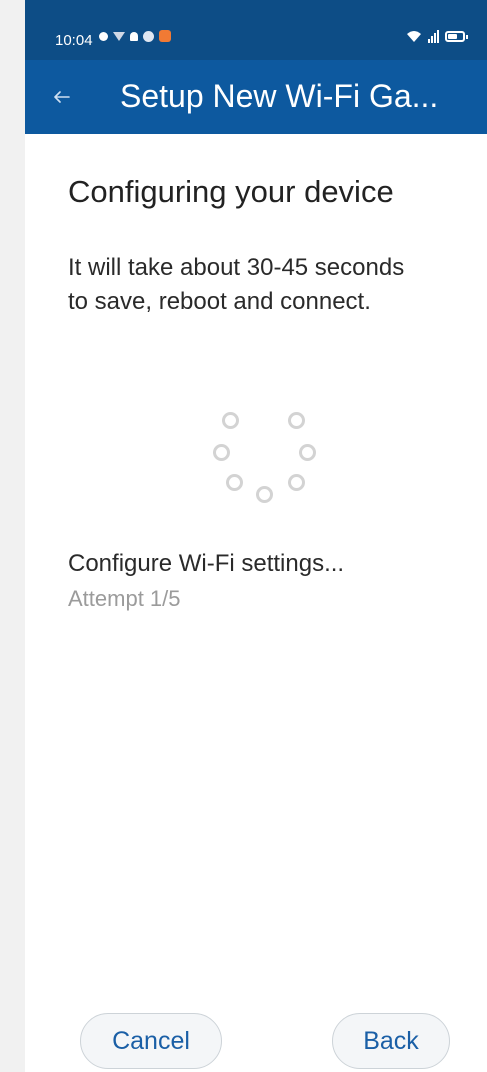  I want to click on notification-icon, so click(134, 36).